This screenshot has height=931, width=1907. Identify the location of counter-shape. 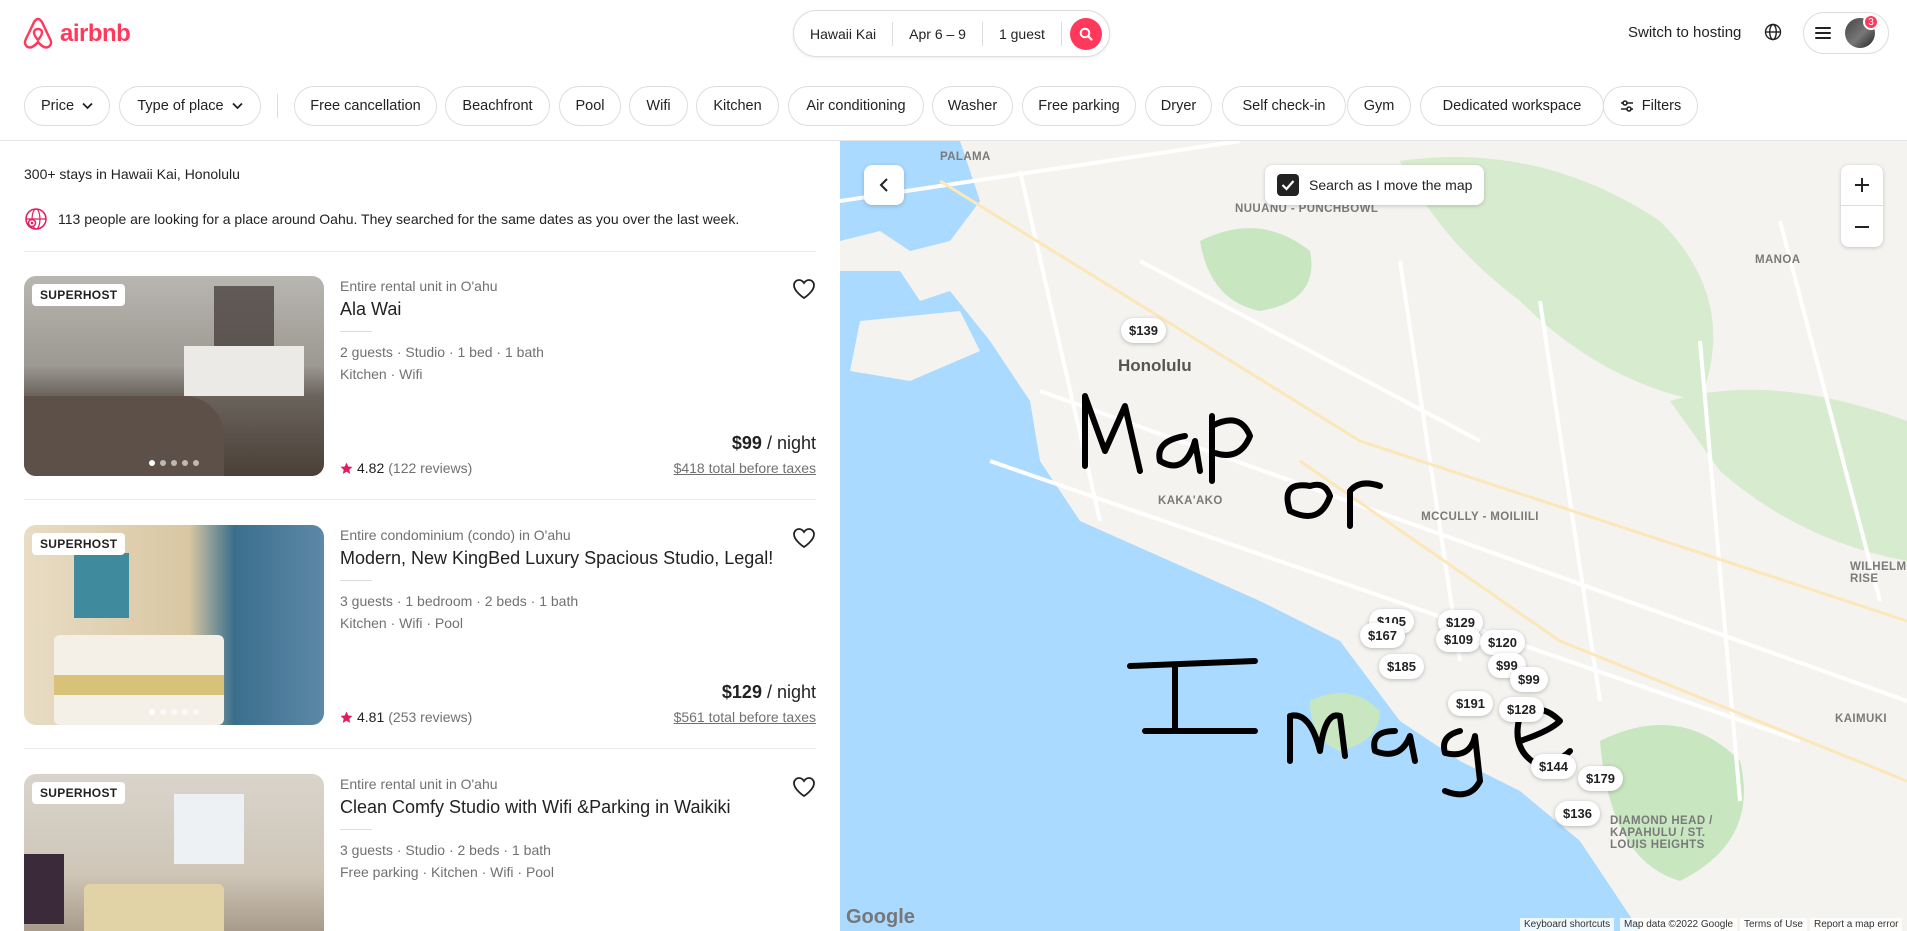
(244, 371).